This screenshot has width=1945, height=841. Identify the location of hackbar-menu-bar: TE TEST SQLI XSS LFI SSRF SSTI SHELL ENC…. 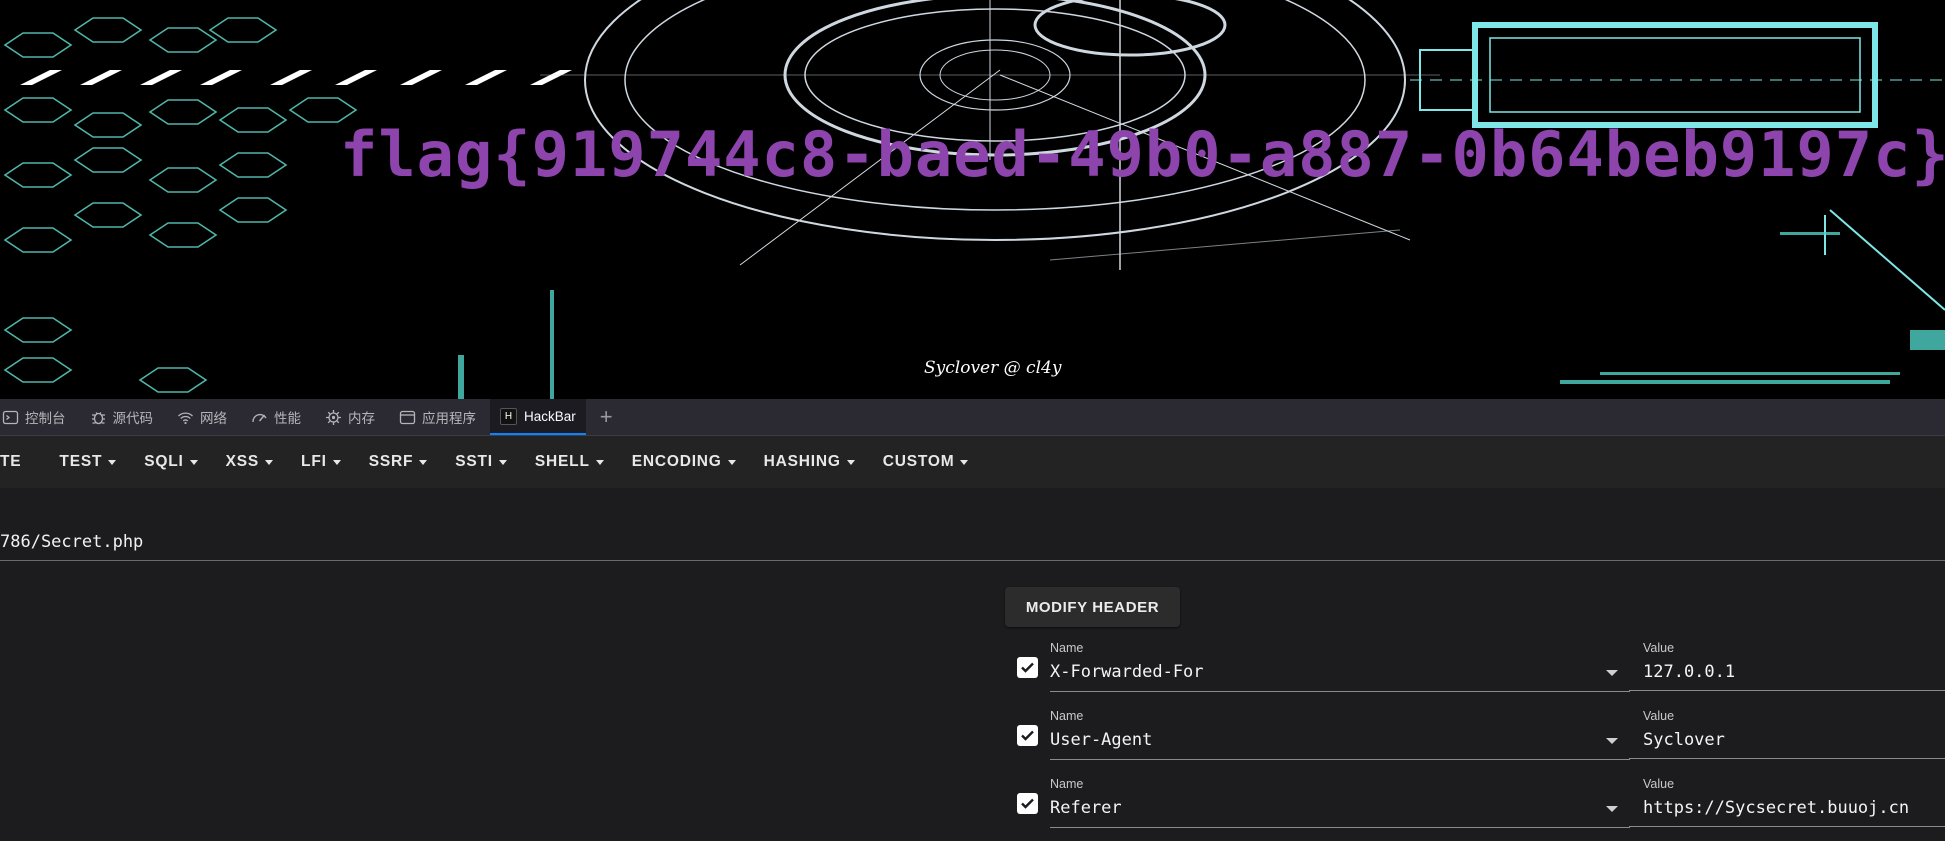
(972, 462).